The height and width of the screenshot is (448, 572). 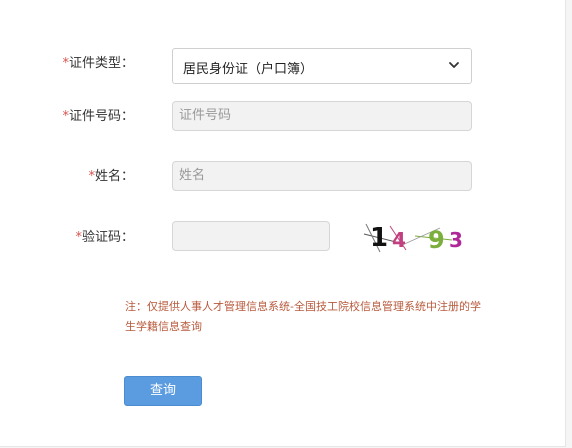 I want to click on id-type-label: *证件类型：, so click(x=98, y=63).